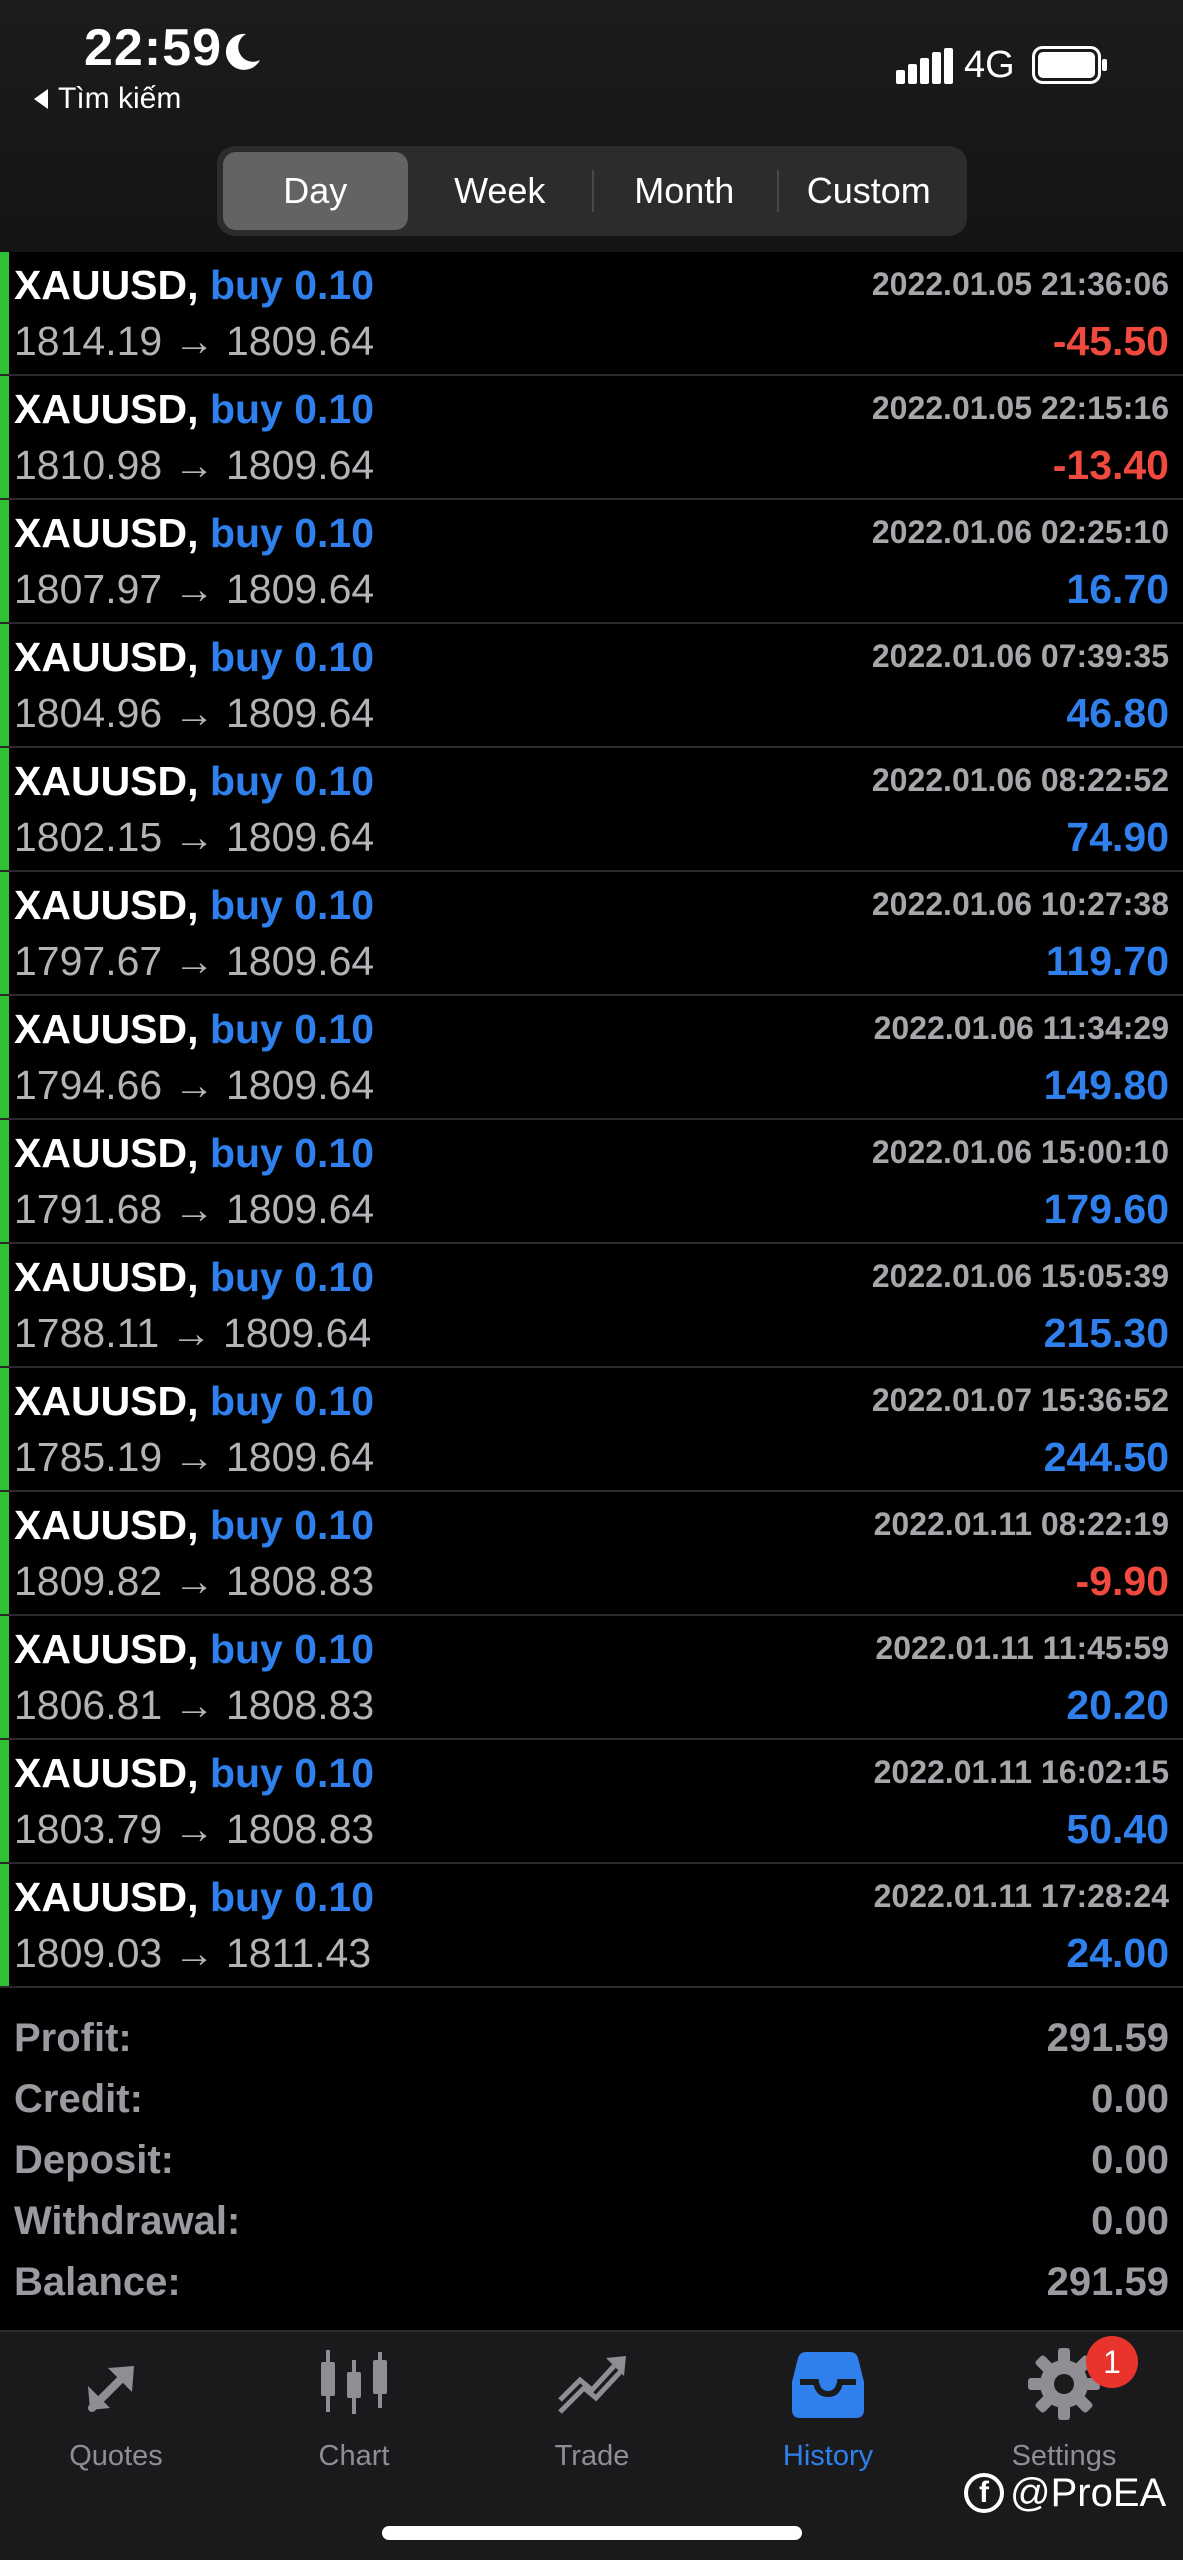  What do you see at coordinates (120, 98) in the screenshot?
I see `back-label: Tìm kiếm` at bounding box center [120, 98].